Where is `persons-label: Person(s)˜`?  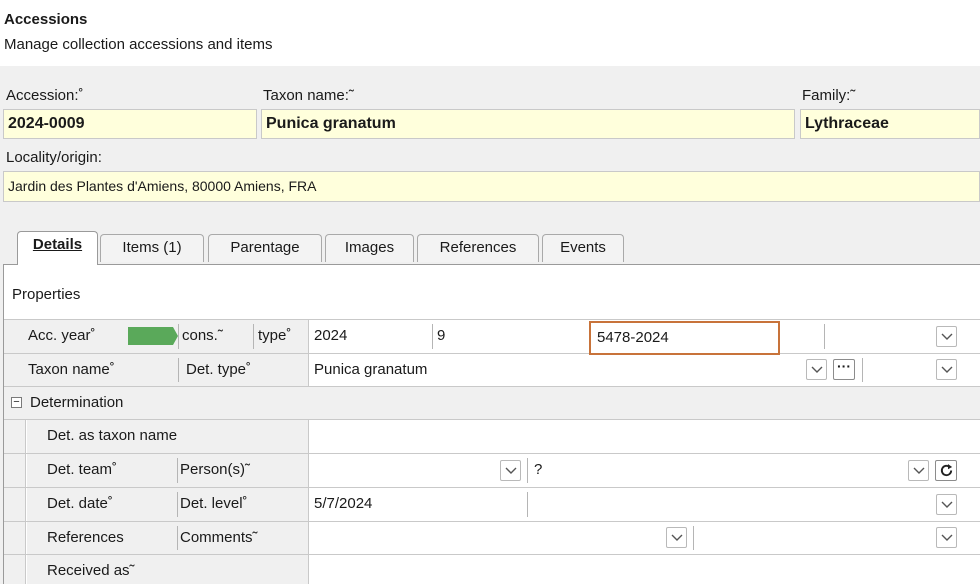 persons-label: Person(s)˜ is located at coordinates (215, 469).